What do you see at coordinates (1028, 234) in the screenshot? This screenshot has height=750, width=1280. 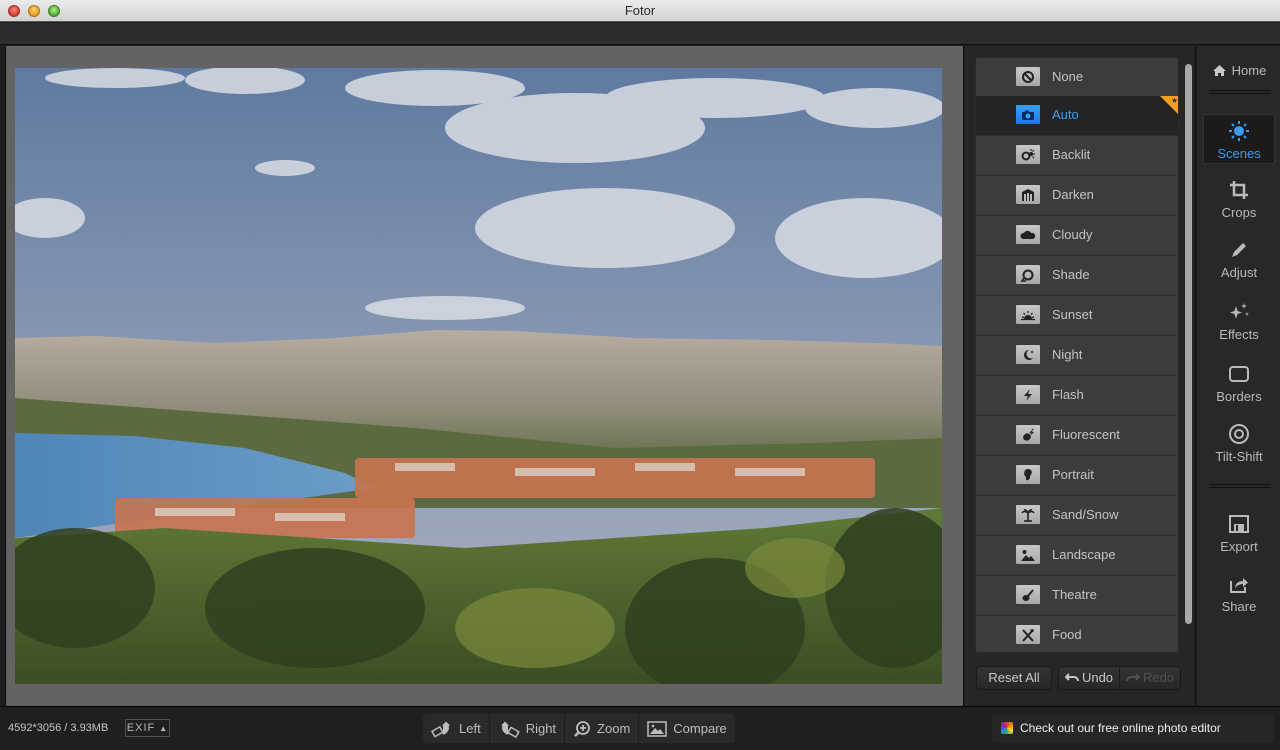 I see `cloud-icon` at bounding box center [1028, 234].